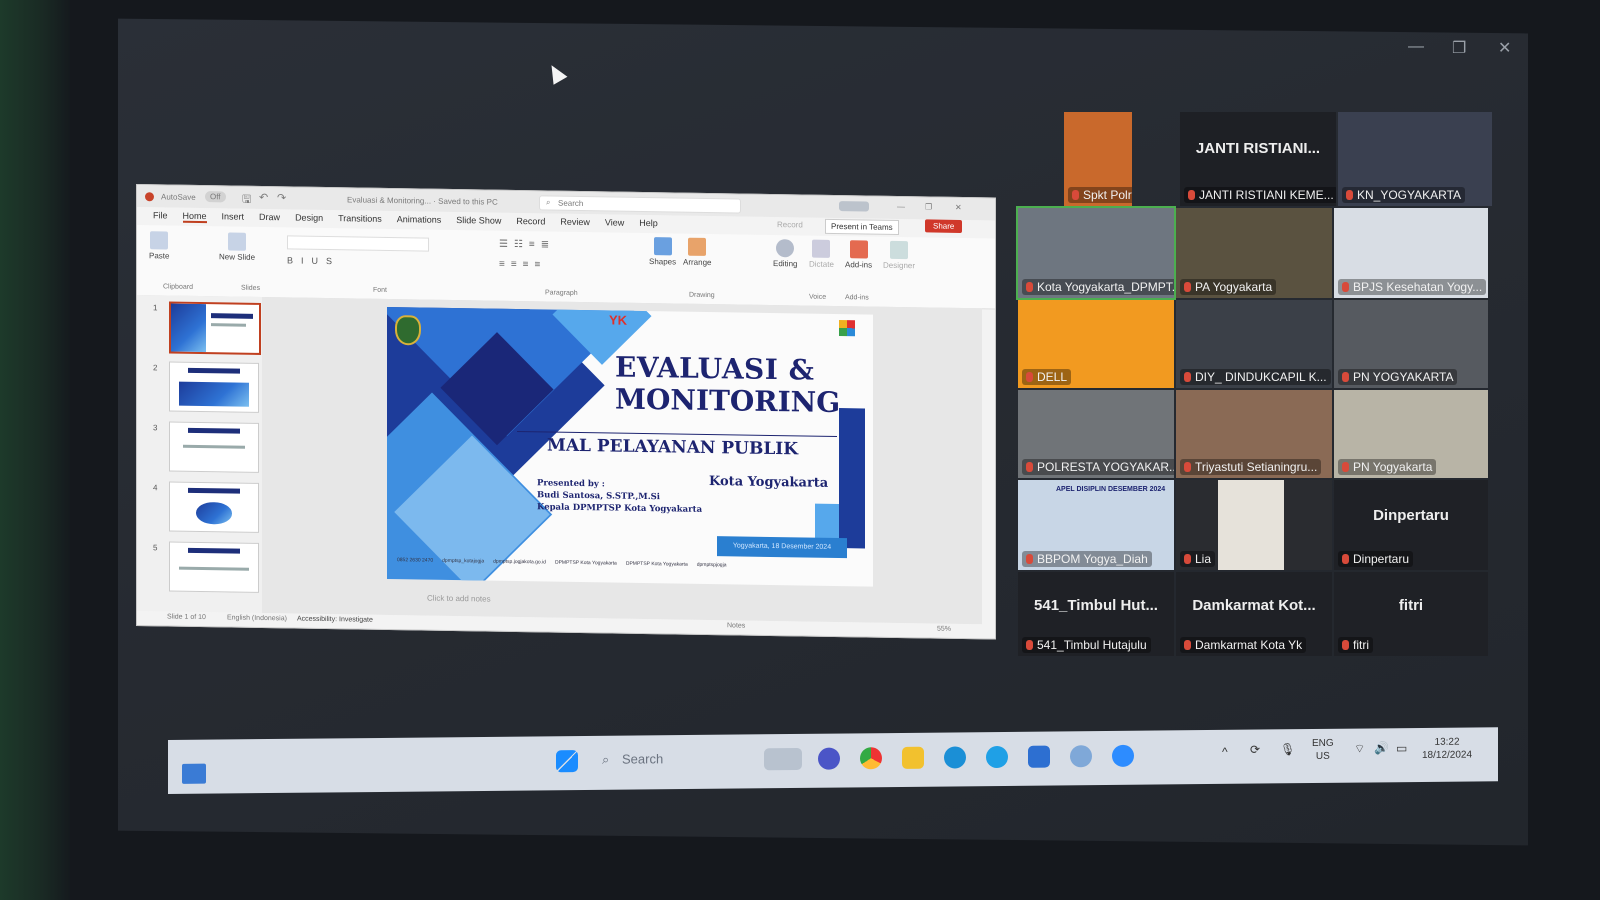 Image resolution: width=1600 pixels, height=900 pixels. I want to click on menu-item-record: Record, so click(530, 221).